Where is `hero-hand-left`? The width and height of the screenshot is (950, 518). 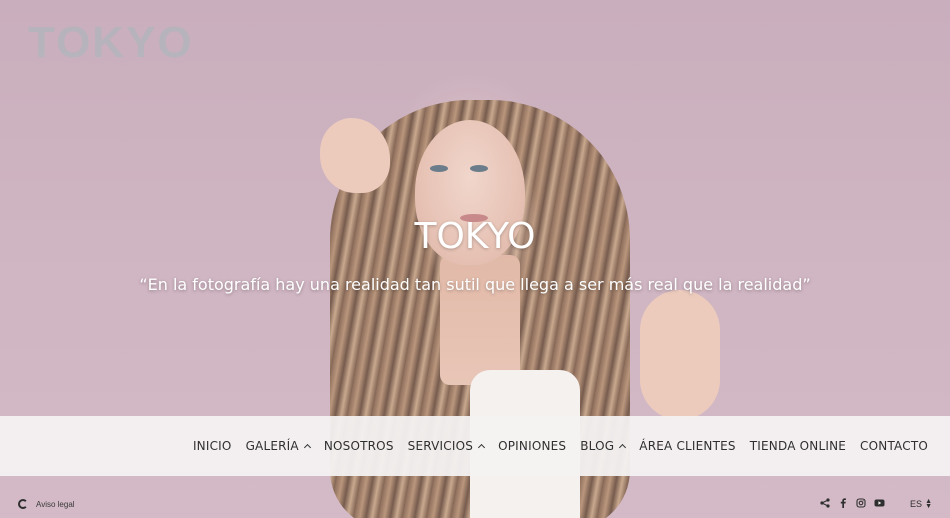
hero-hand-left is located at coordinates (355, 155).